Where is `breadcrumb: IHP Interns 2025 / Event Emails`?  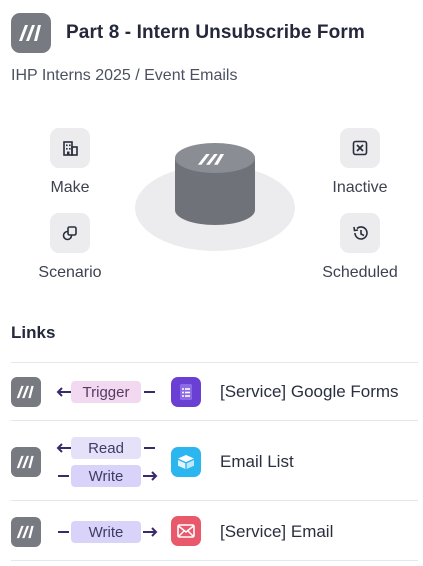
breadcrumb: IHP Interns 2025 / Event Emails is located at coordinates (124, 76).